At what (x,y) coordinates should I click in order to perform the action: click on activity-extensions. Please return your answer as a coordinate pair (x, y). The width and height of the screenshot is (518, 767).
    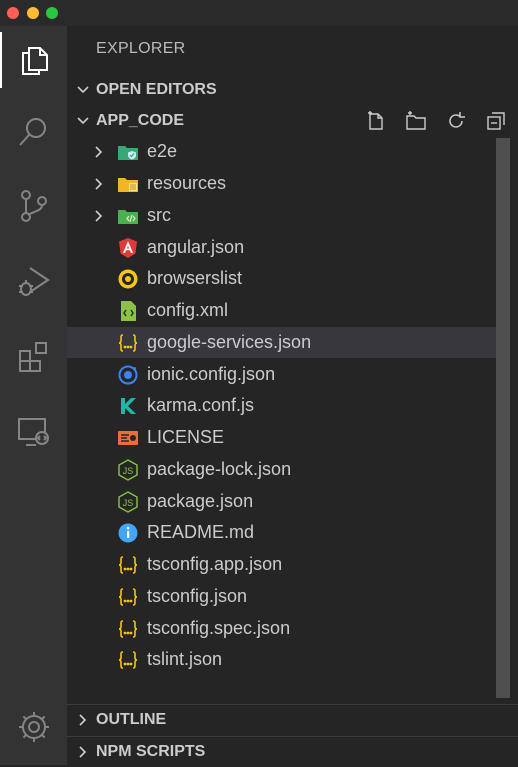
    Looking at the image, I should click on (33, 357).